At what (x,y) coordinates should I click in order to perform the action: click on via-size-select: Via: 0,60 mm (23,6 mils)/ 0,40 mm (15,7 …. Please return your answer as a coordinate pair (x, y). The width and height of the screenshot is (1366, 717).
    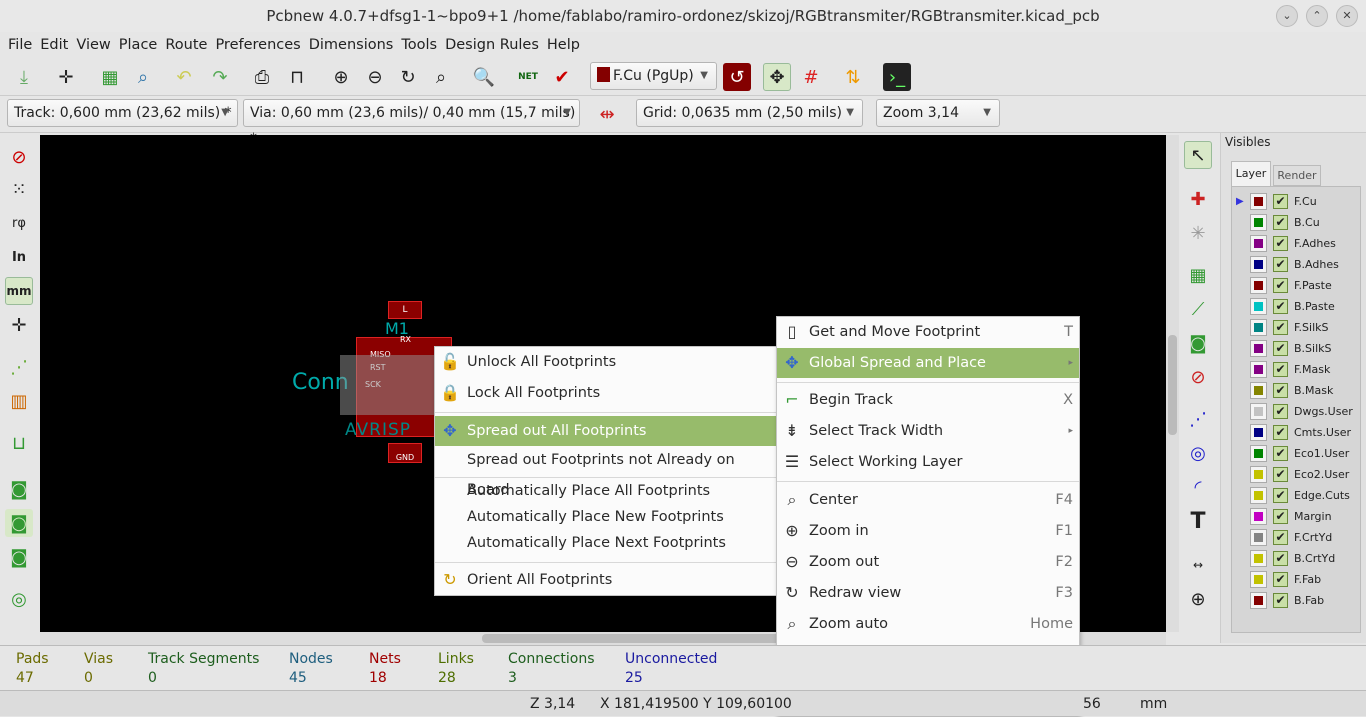
    Looking at the image, I should click on (411, 123).